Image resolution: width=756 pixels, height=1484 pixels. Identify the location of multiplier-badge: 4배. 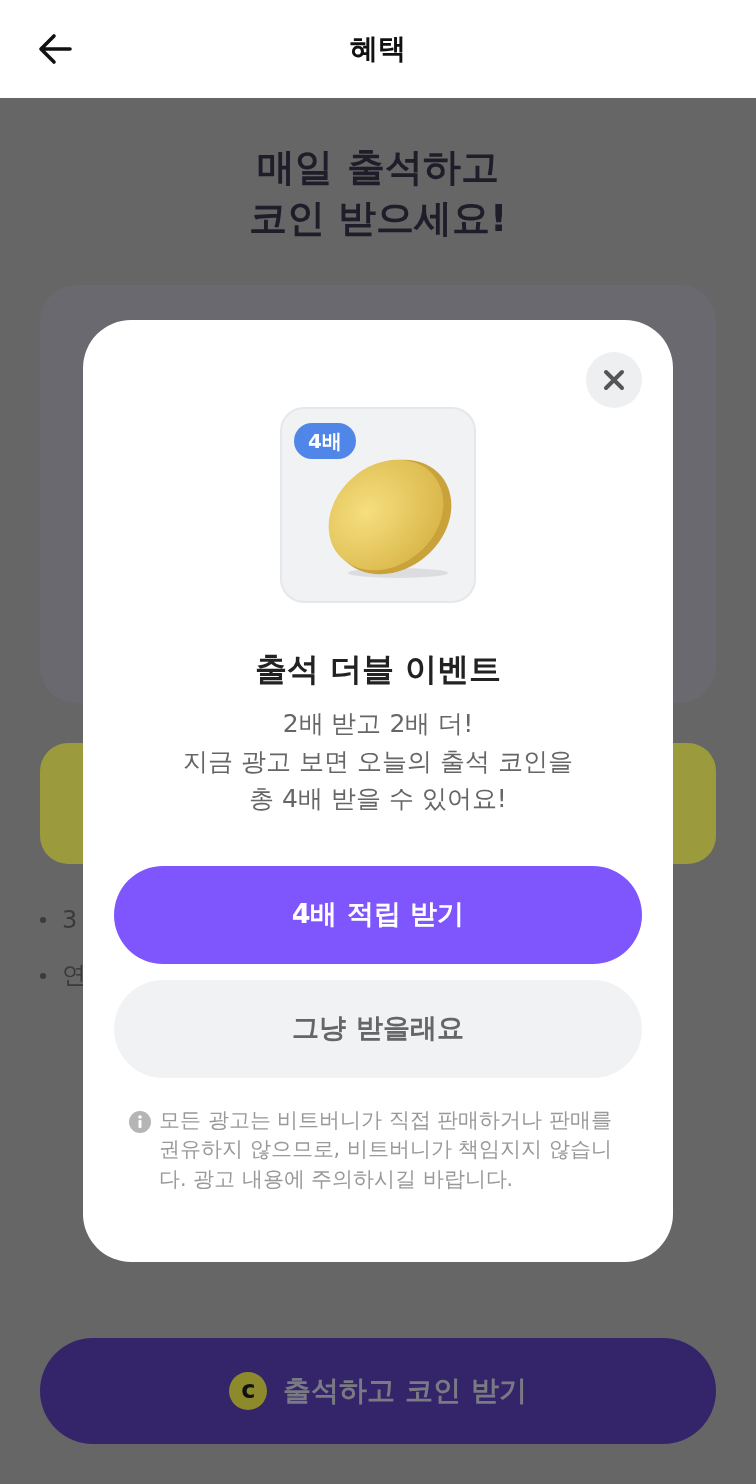
(325, 441).